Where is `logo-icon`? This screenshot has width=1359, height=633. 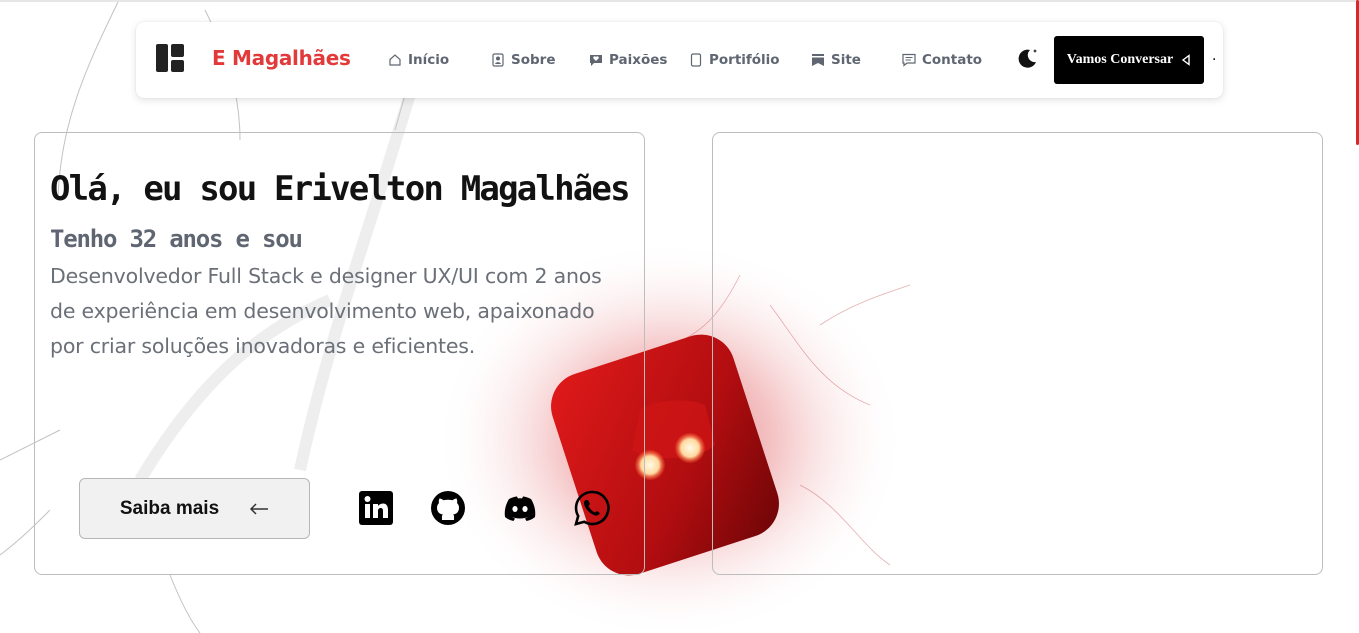 logo-icon is located at coordinates (170, 58).